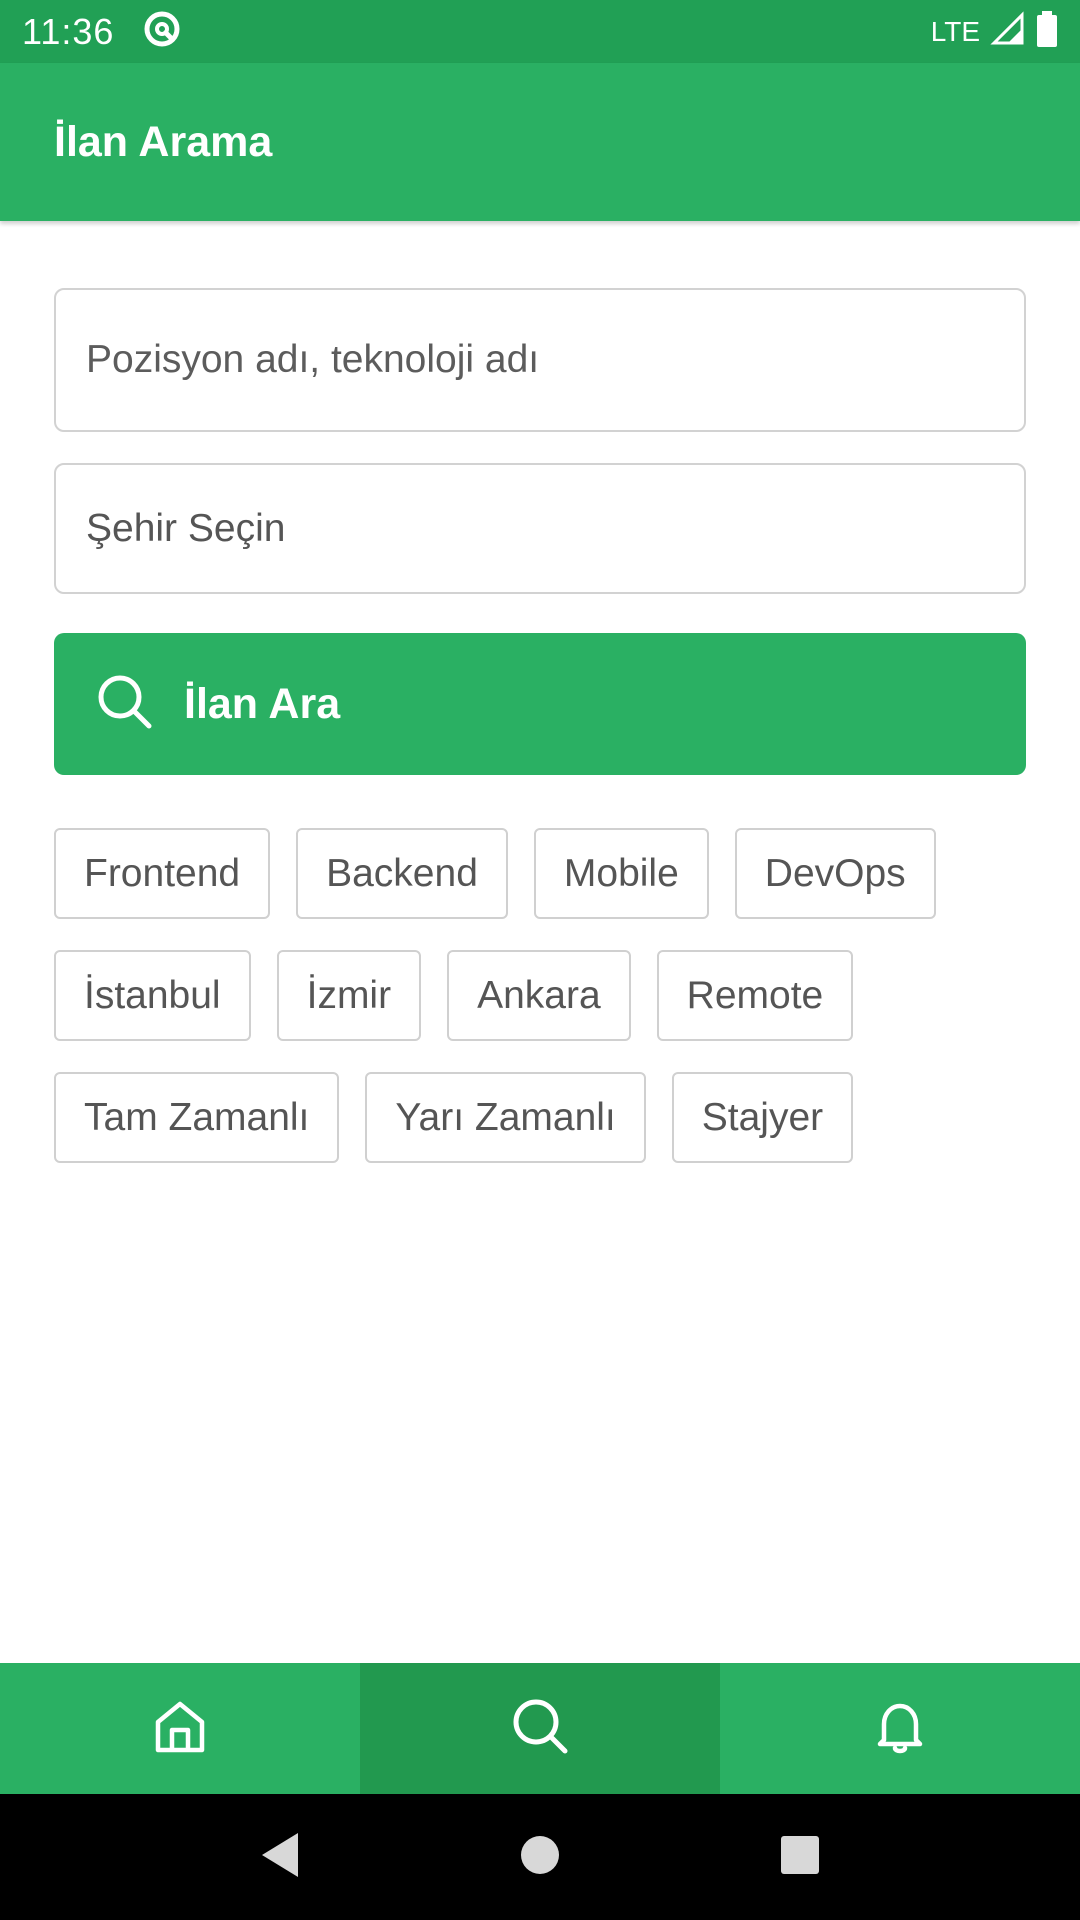 The width and height of the screenshot is (1080, 1920). I want to click on at-sign-notification-icon, so click(162, 31).